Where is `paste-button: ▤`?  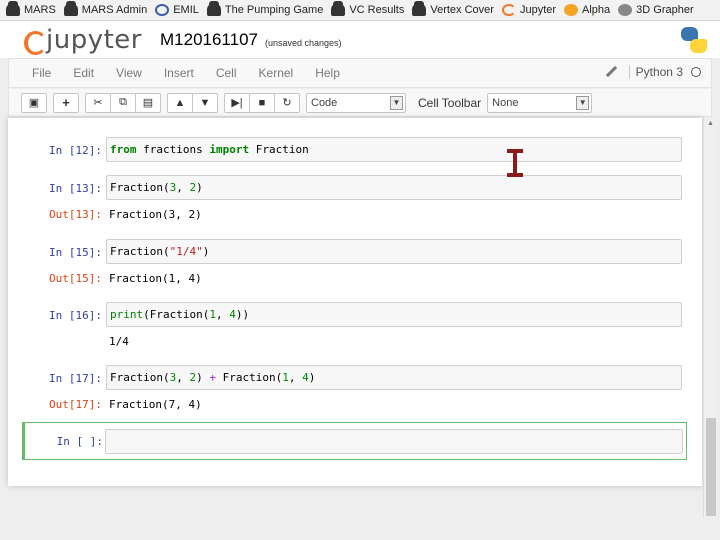 paste-button: ▤ is located at coordinates (148, 102).